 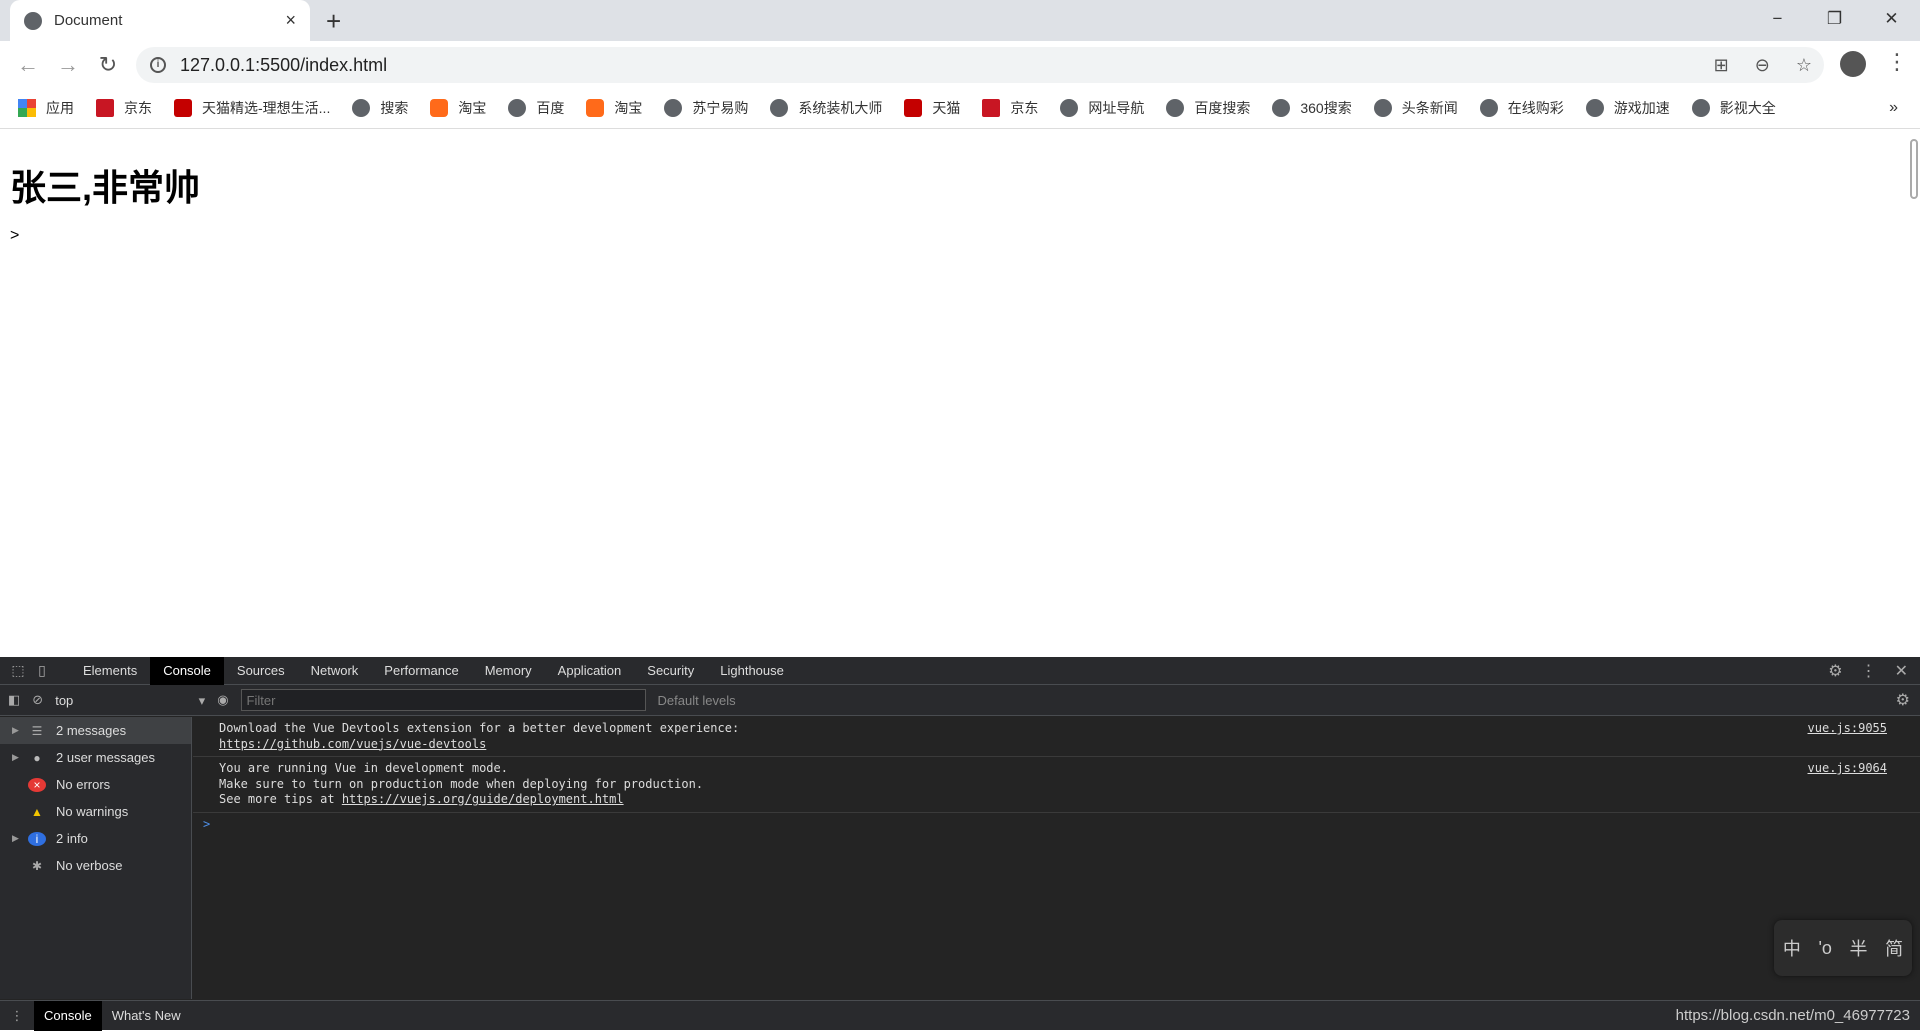 What do you see at coordinates (508, 671) in the screenshot?
I see `tab-memory: Memory` at bounding box center [508, 671].